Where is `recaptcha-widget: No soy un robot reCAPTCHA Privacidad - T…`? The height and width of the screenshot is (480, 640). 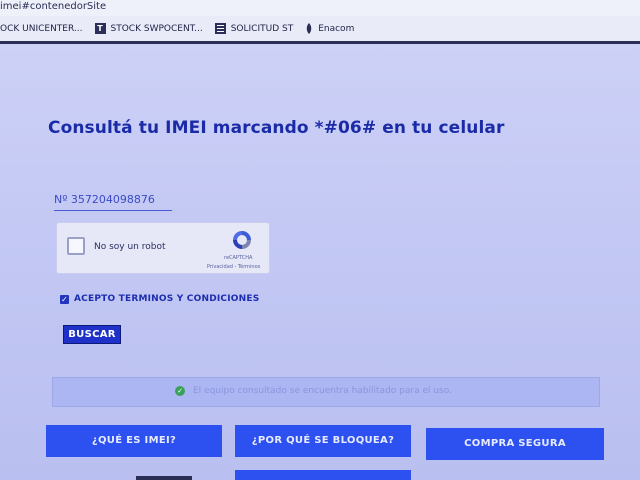
recaptcha-widget: No soy un robot reCAPTCHA Privacidad - T… is located at coordinates (163, 248).